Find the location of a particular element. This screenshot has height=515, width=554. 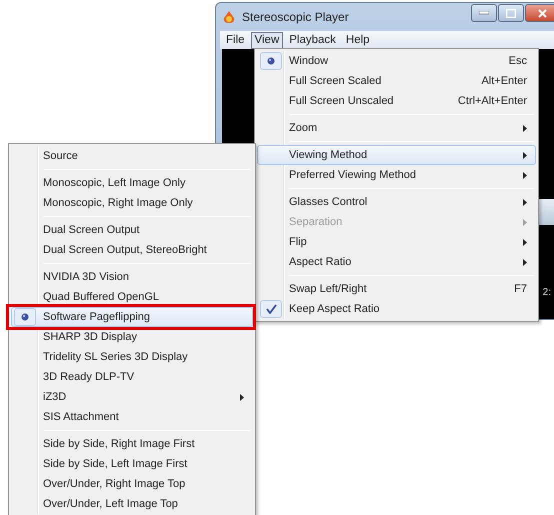

shortcut-text: Alt+Enter is located at coordinates (503, 81).